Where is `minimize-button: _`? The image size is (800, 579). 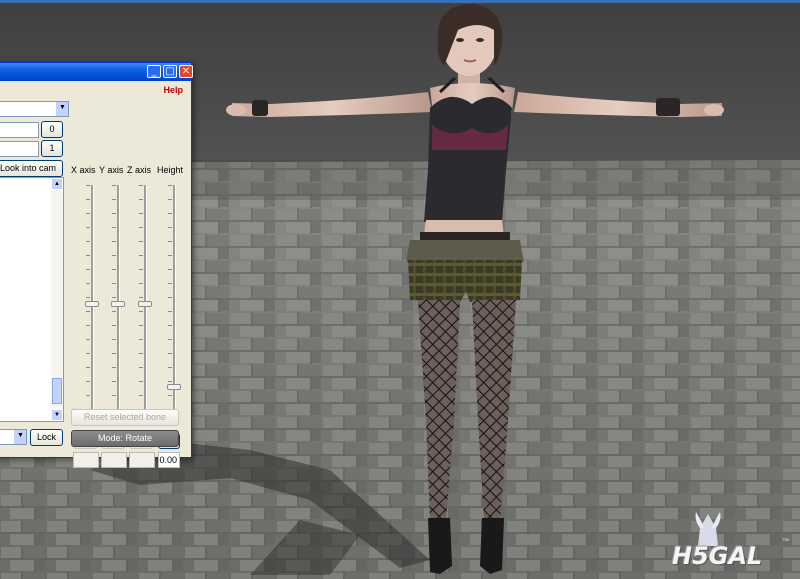
minimize-button: _ is located at coordinates (154, 71).